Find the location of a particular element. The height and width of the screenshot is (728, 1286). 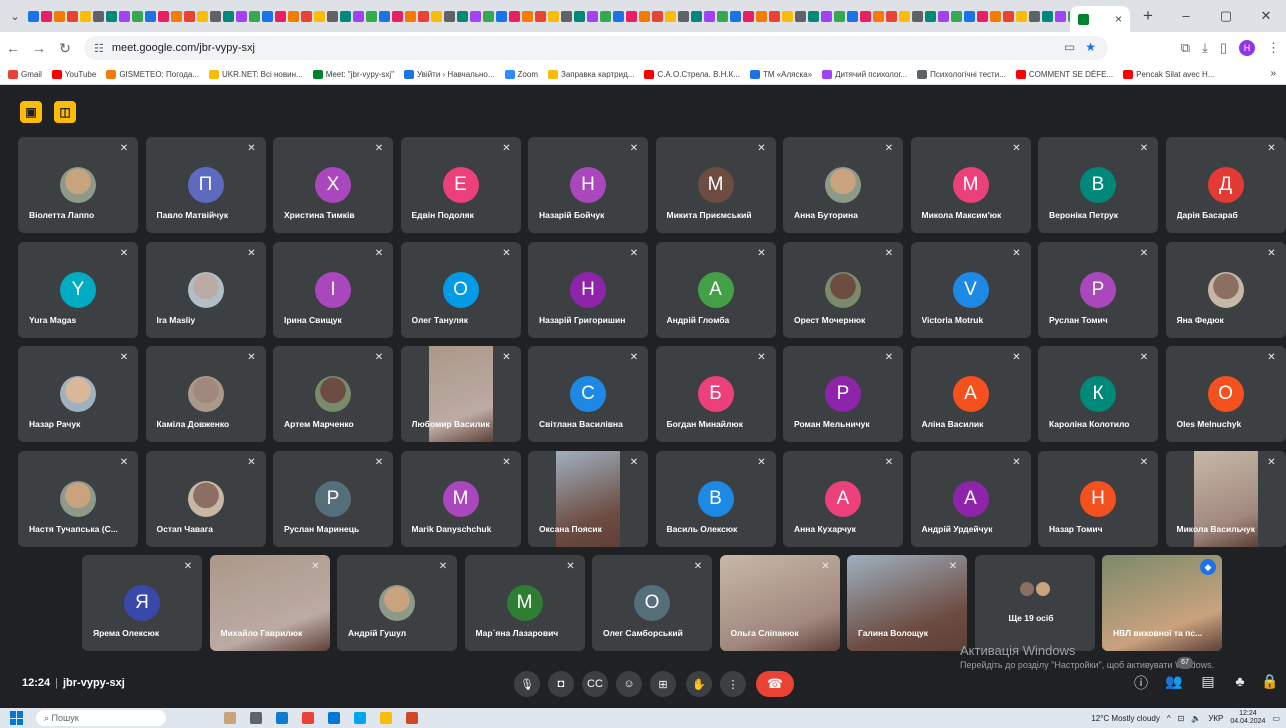

participant-tile: ✕ Любомир Василик is located at coordinates (460, 394).